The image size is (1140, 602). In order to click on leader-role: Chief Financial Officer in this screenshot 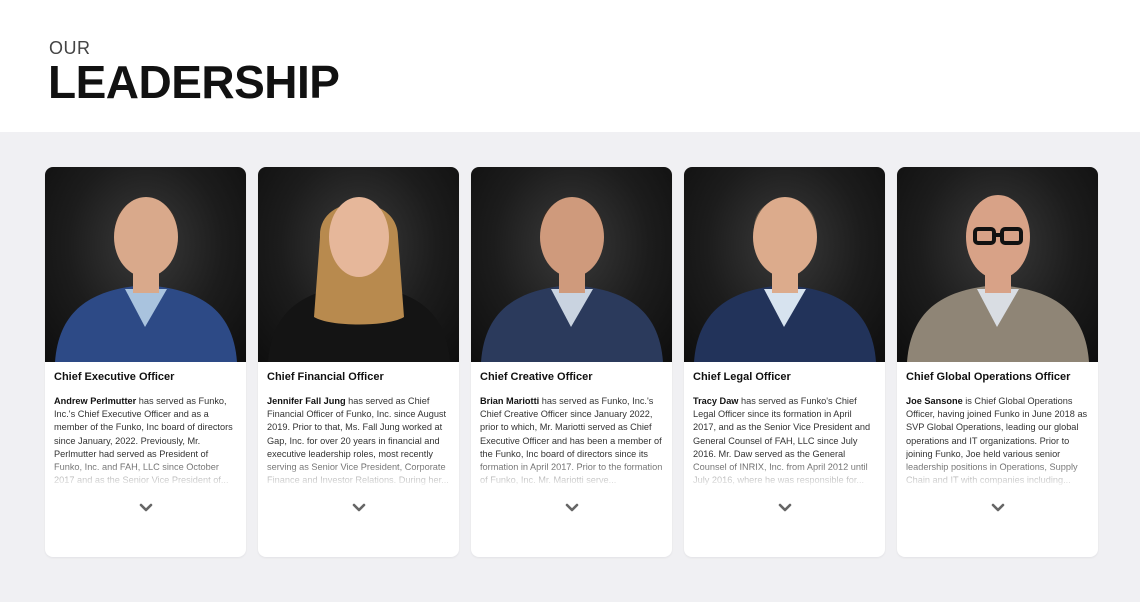, I will do `click(325, 377)`.